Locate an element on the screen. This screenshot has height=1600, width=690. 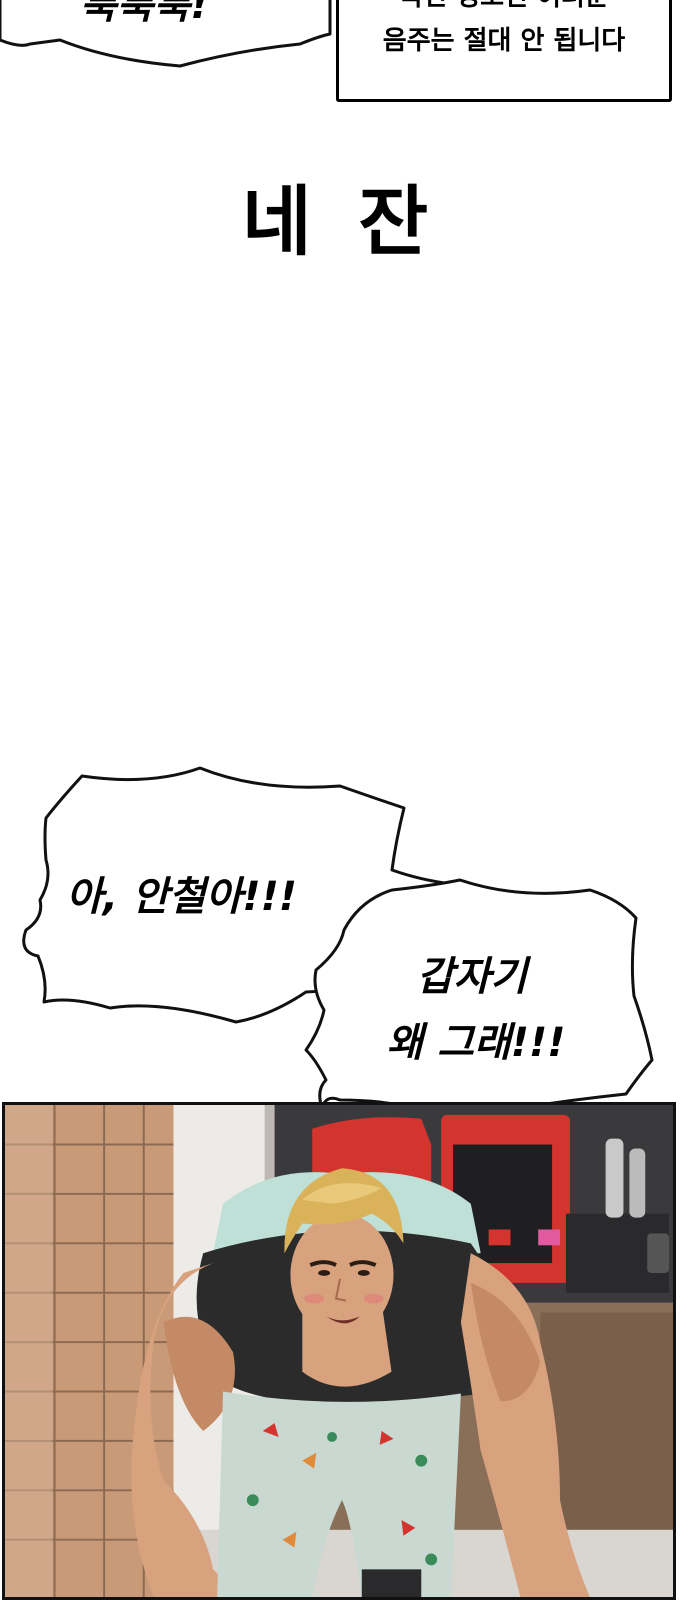
narration-text: 네 잔 is located at coordinates (340, 221).